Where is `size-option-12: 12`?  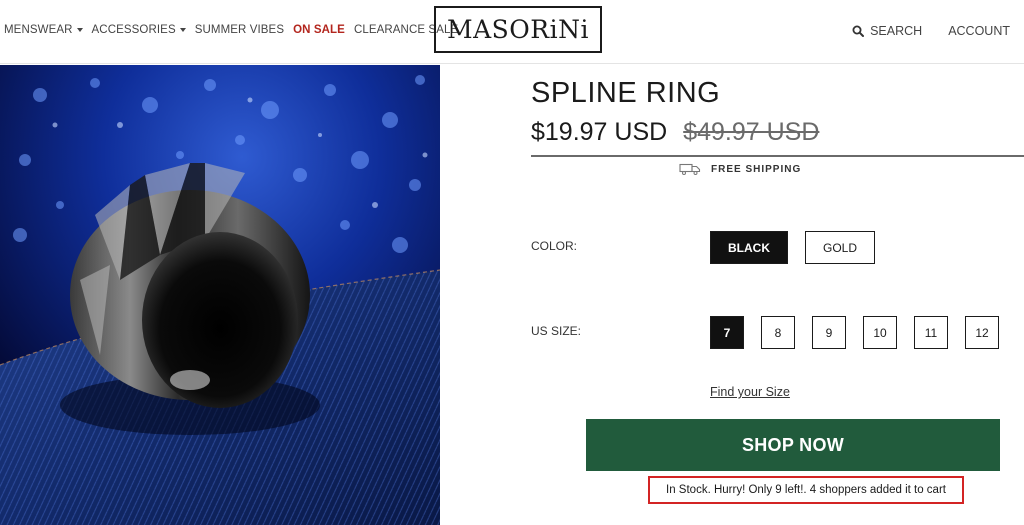
size-option-12: 12 is located at coordinates (982, 332).